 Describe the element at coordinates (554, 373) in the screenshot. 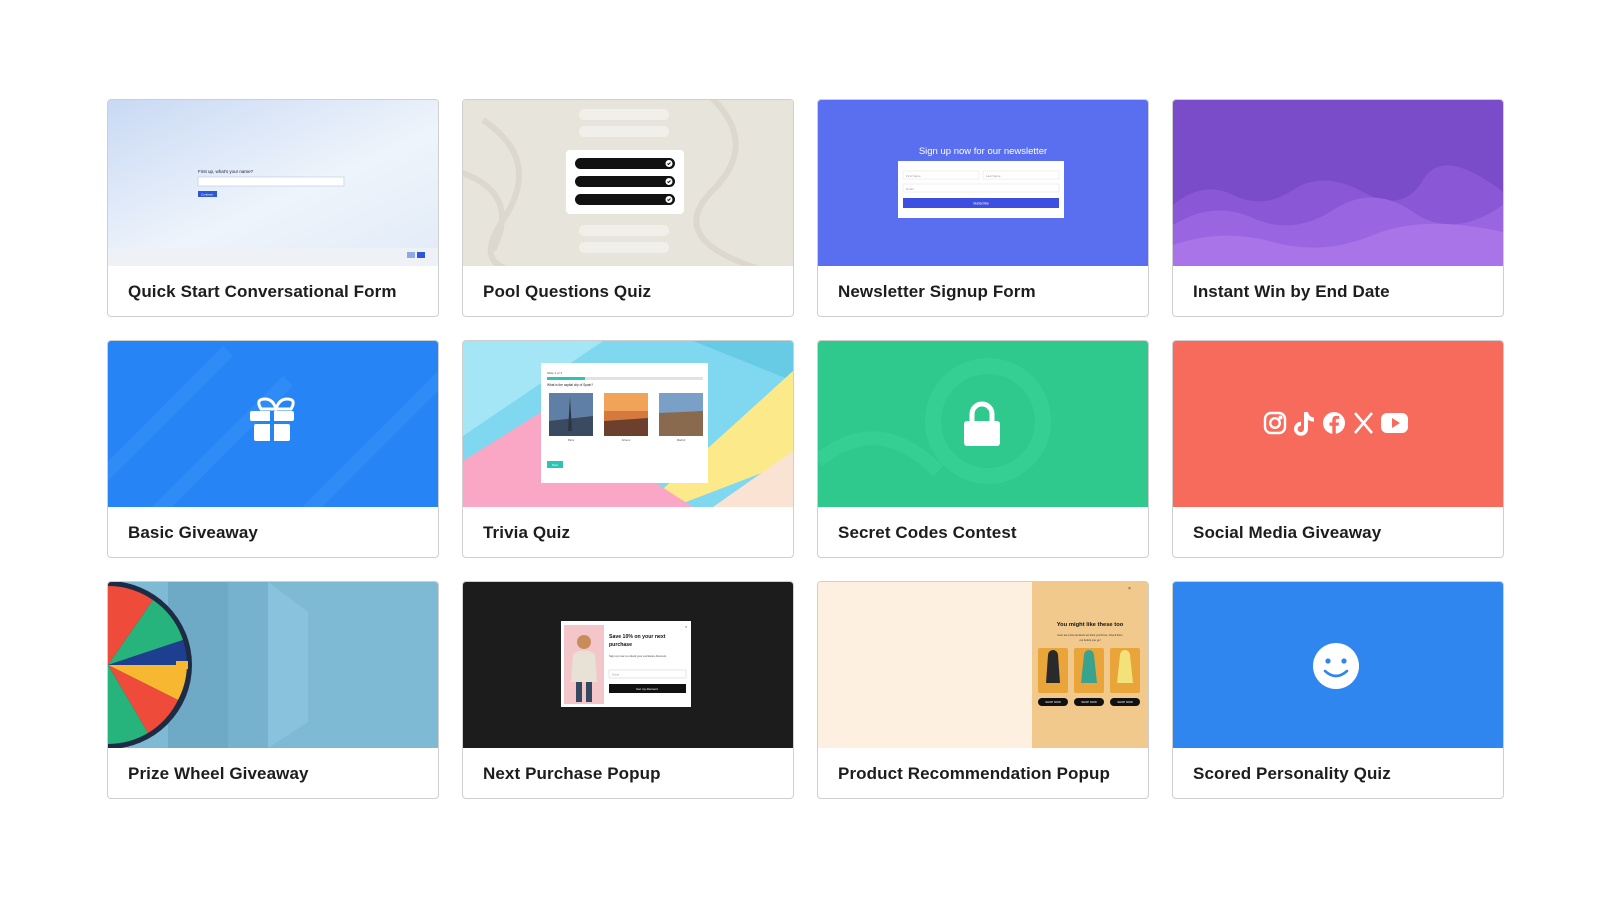

I see `preview-progress: Slide 1 of 3` at that location.